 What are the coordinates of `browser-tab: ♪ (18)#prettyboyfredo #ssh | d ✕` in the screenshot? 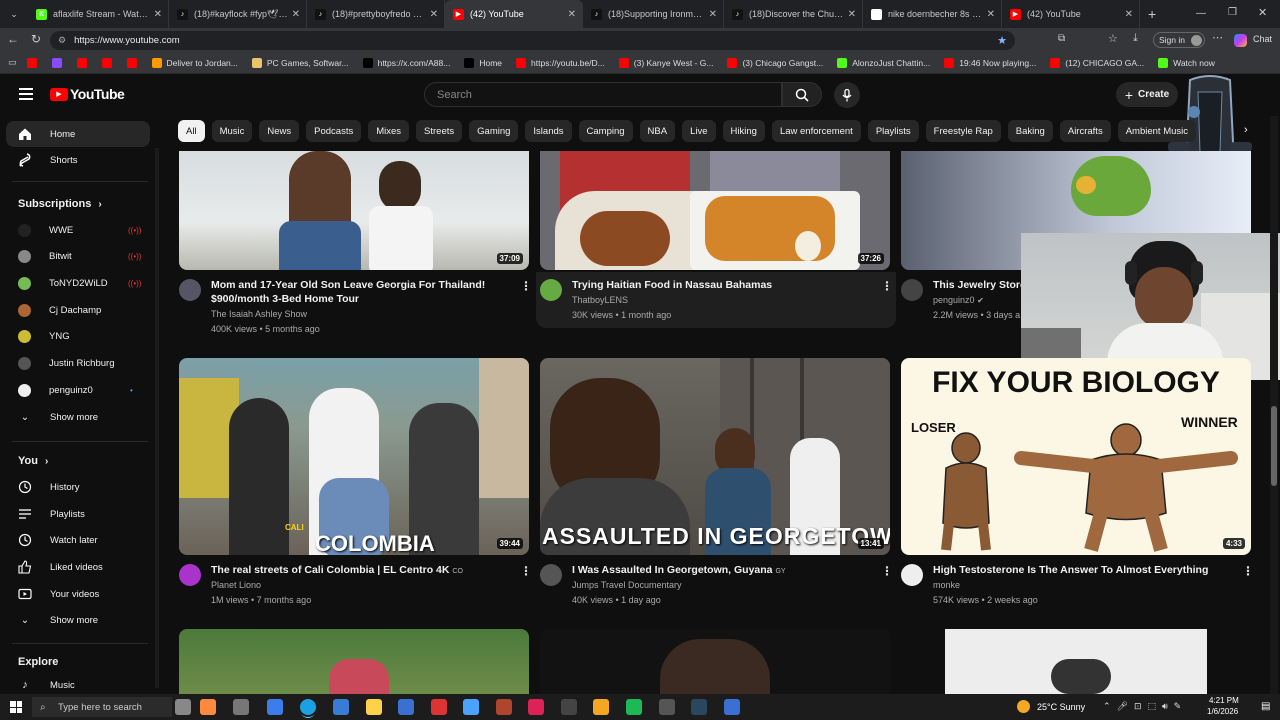 It's located at (376, 14).